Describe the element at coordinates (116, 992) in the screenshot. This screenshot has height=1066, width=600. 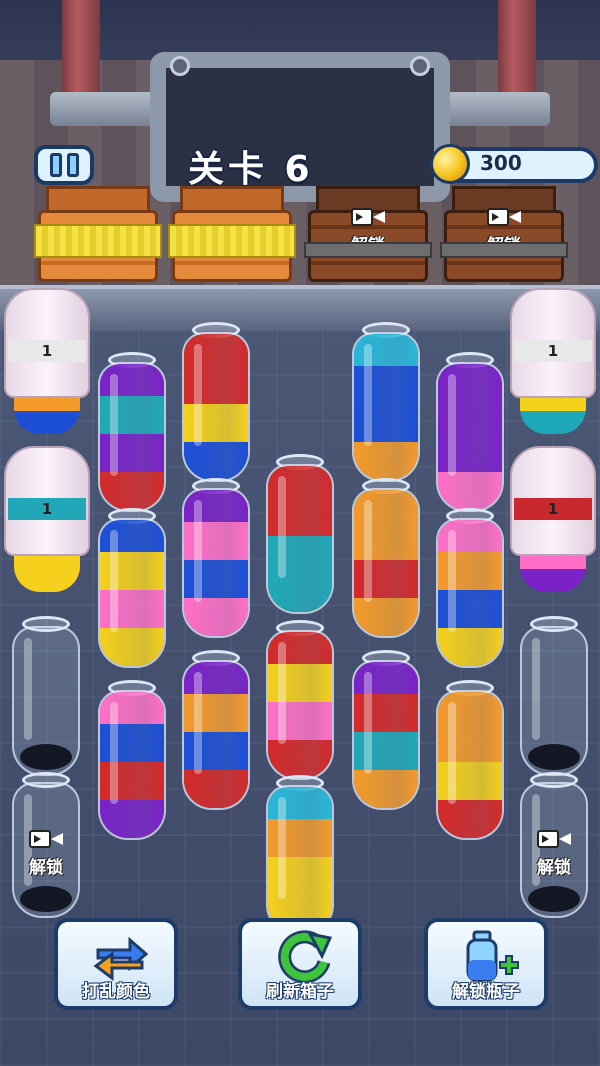
I see `shuffle-colors-label: 打乱颜色` at that location.